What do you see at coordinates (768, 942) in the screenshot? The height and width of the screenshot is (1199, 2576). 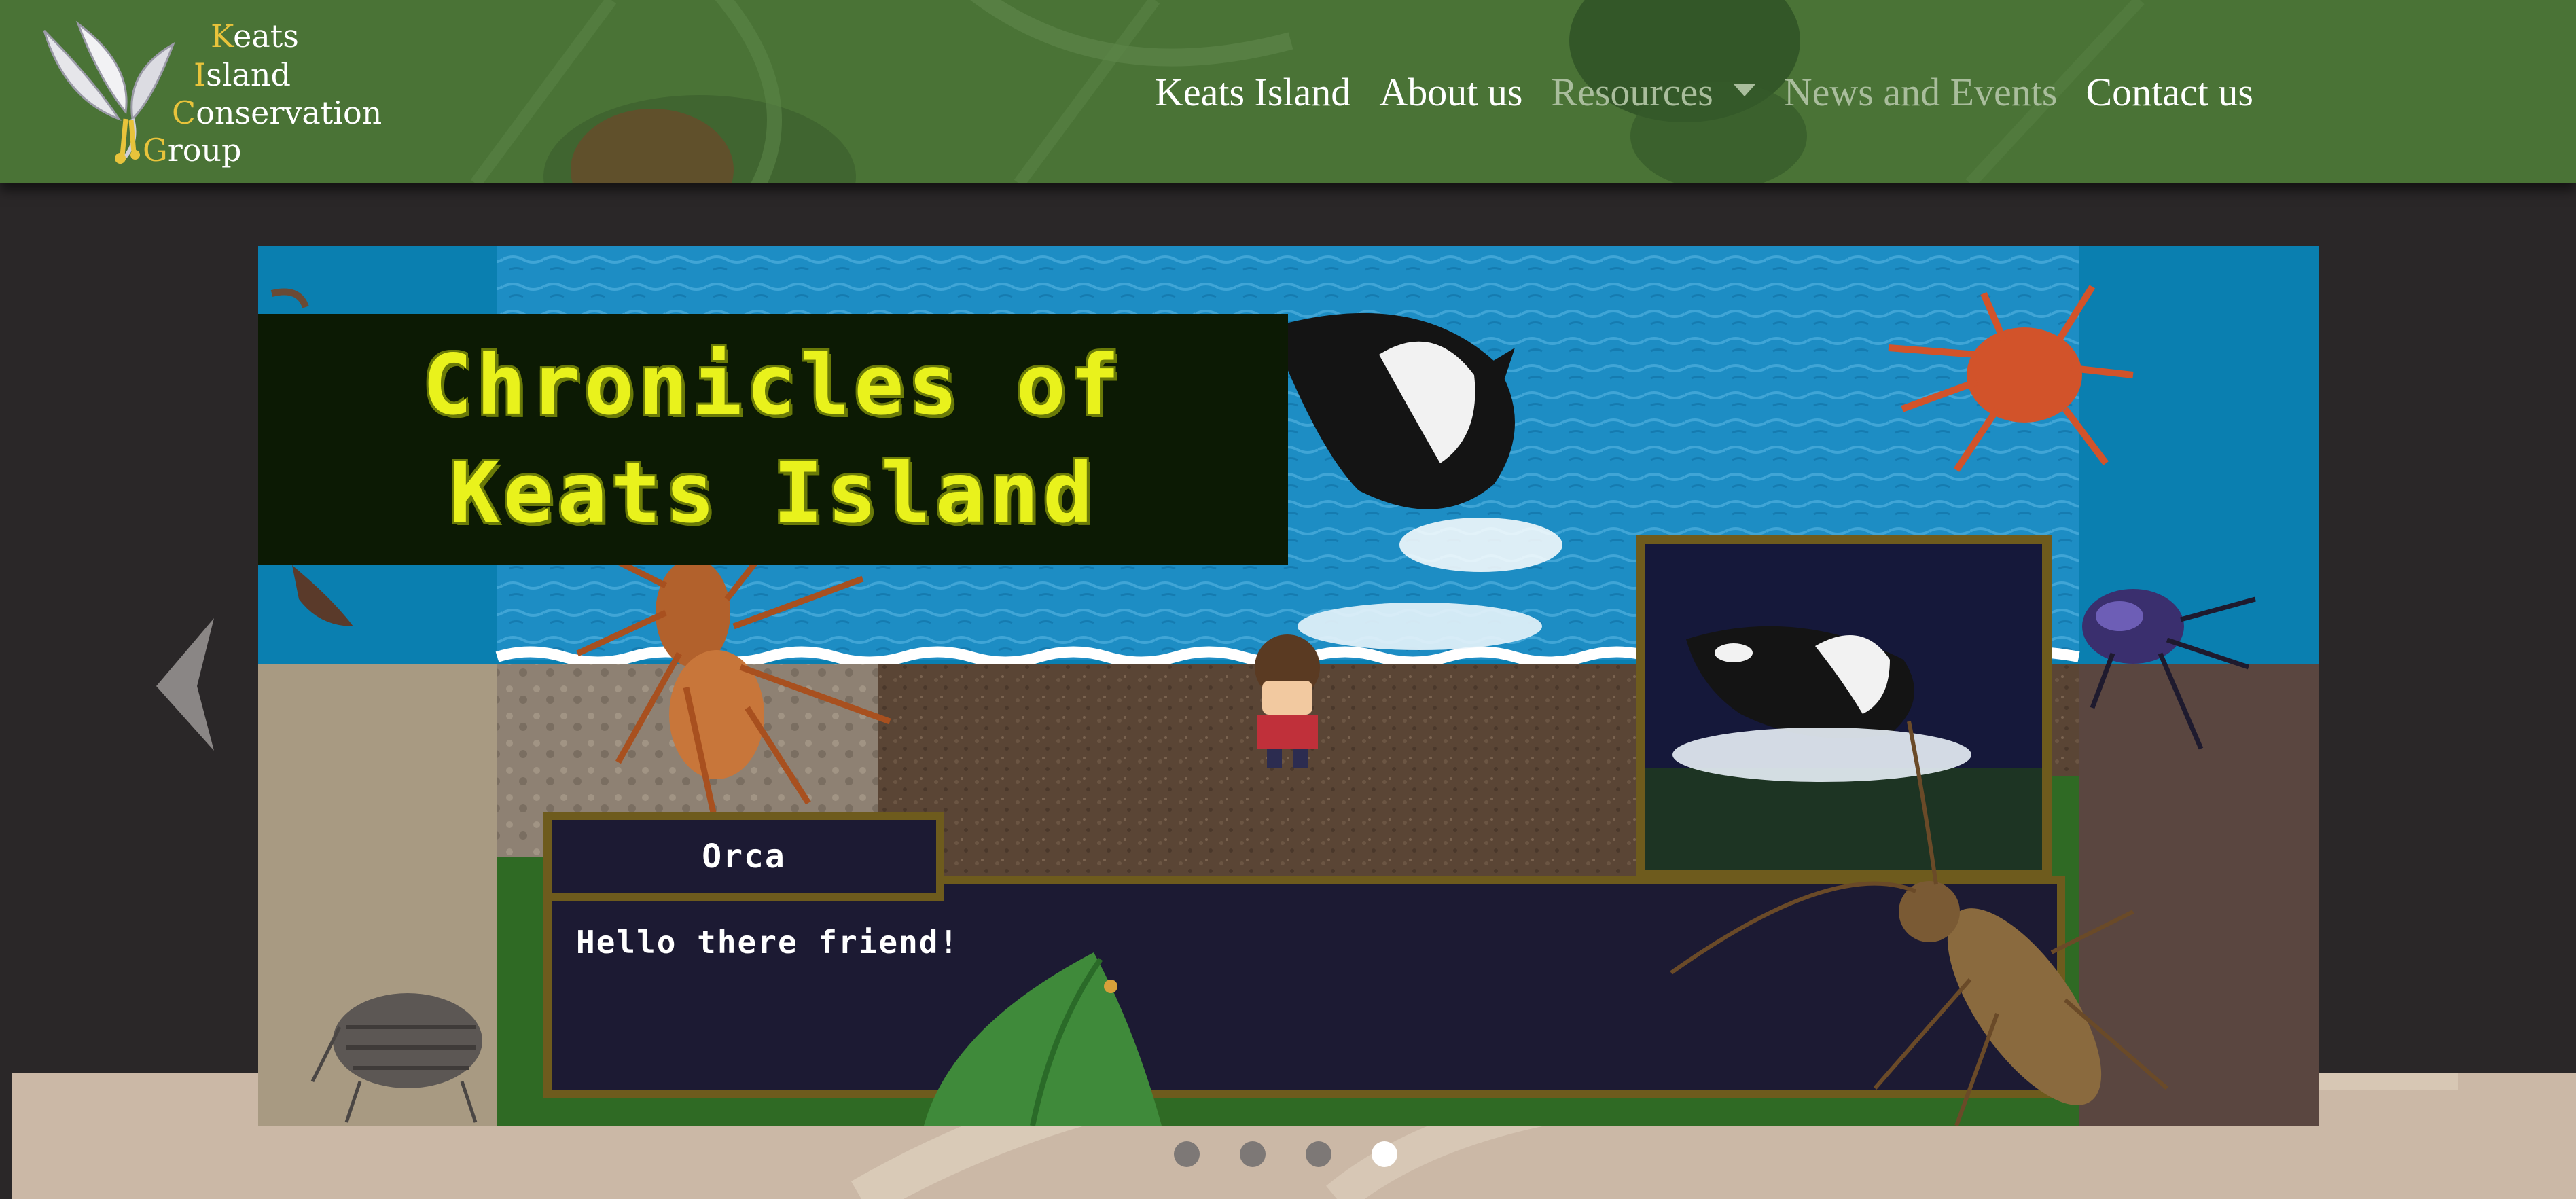 I see `dialog-text: Hello there friend!` at bounding box center [768, 942].